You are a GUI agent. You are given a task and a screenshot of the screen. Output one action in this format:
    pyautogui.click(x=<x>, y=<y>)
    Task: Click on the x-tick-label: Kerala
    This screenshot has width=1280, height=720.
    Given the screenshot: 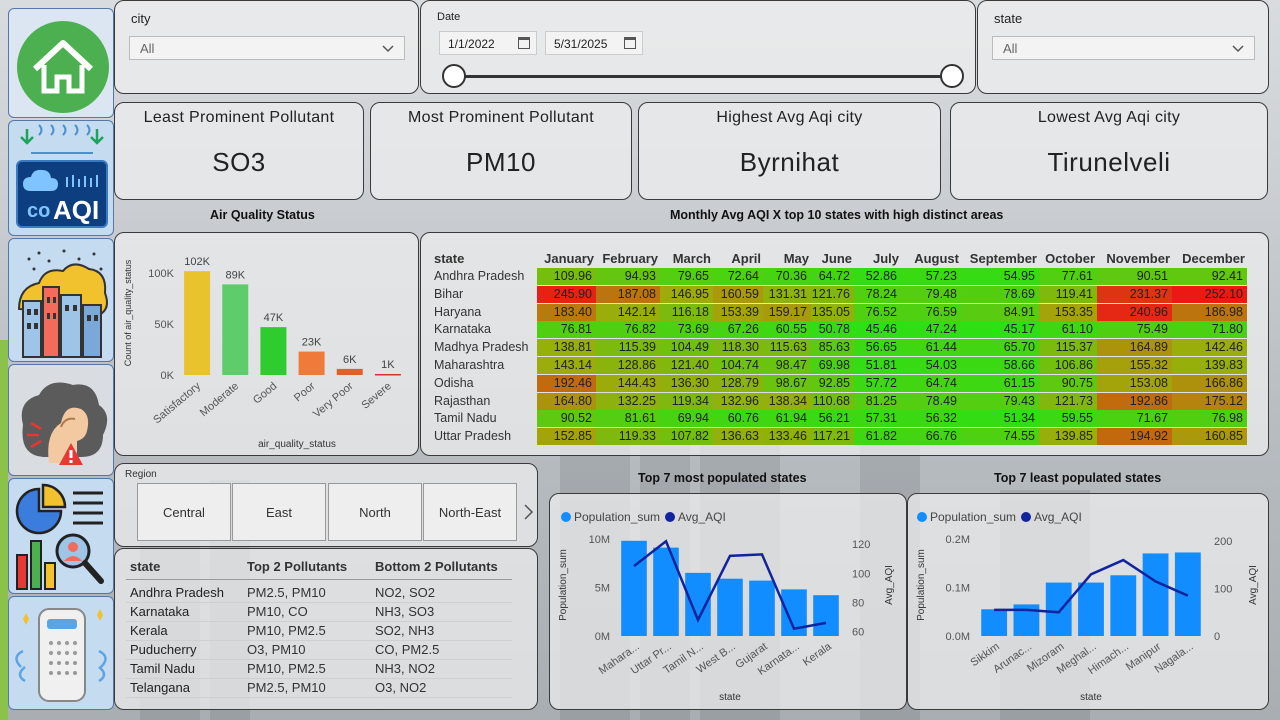 What is the action you would take?
    pyautogui.click(x=818, y=654)
    